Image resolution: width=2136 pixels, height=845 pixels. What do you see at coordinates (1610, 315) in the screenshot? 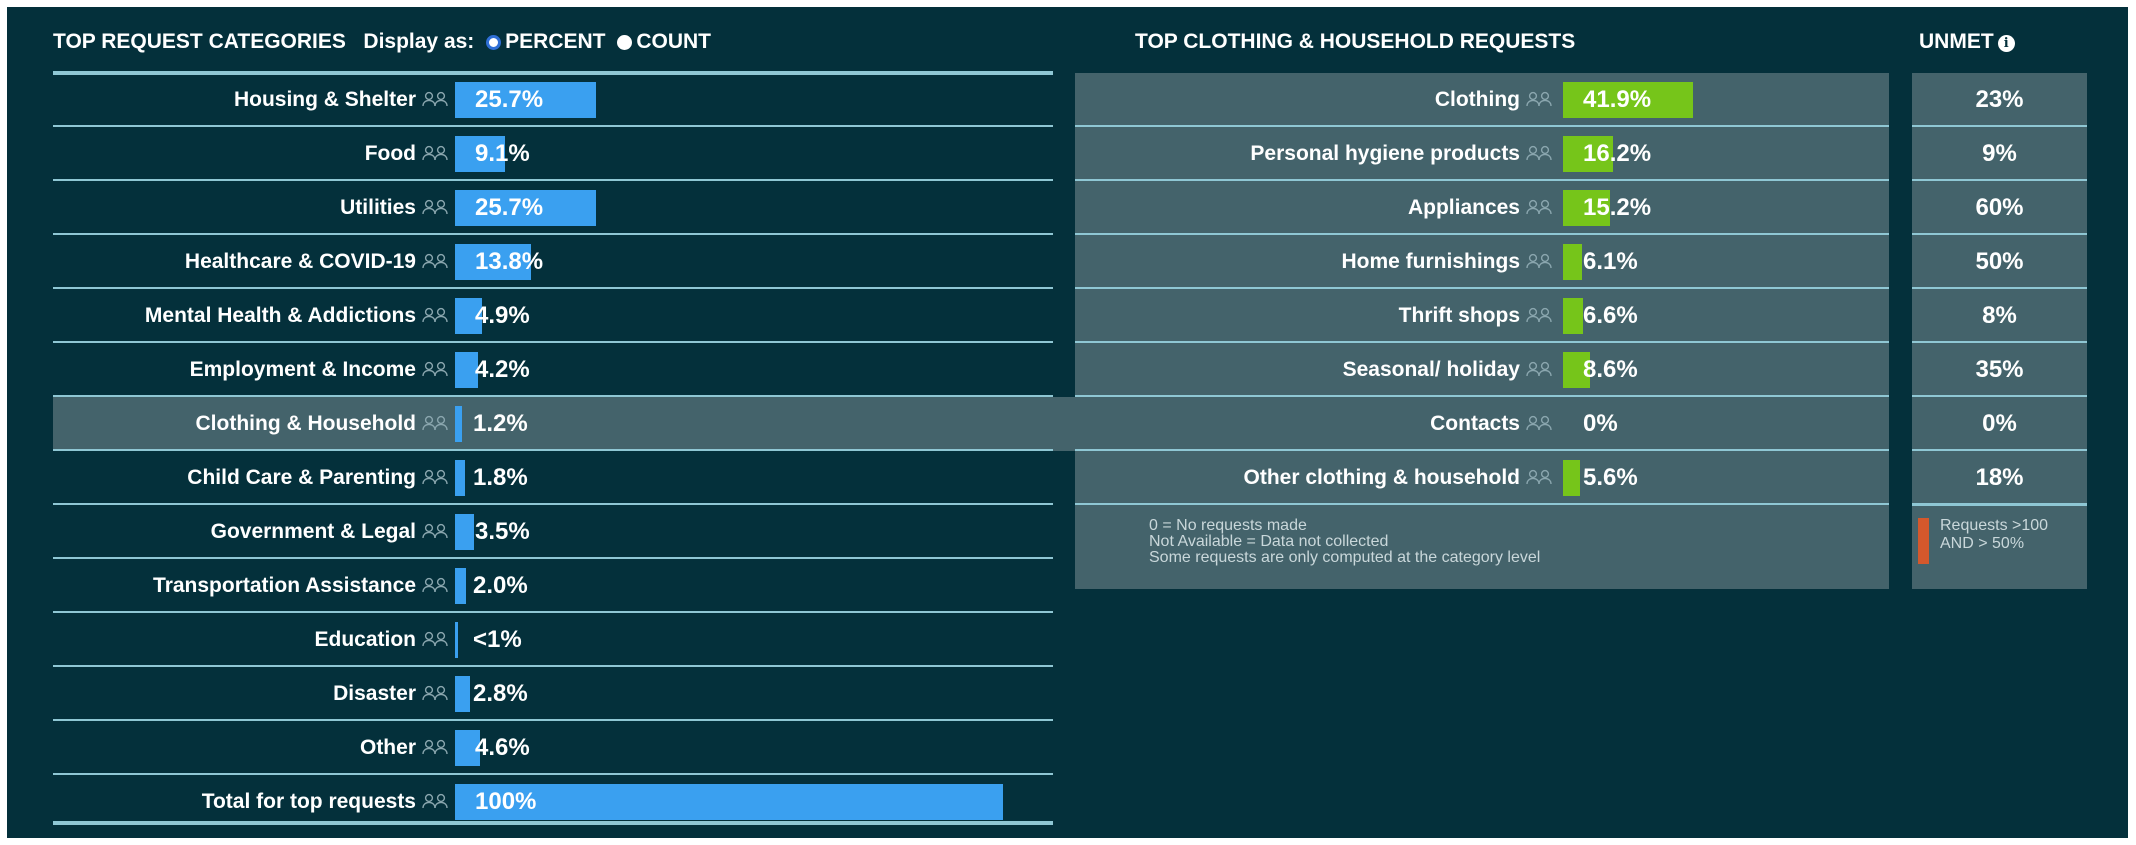
I see `subcategory-value: 6.6%` at bounding box center [1610, 315].